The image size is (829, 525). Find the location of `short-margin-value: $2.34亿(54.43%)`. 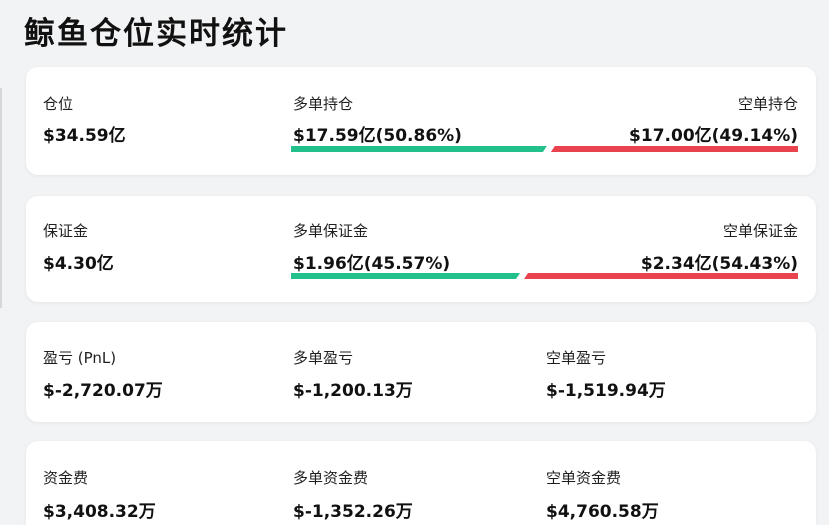

short-margin-value: $2.34亿(54.43%) is located at coordinates (719, 264).